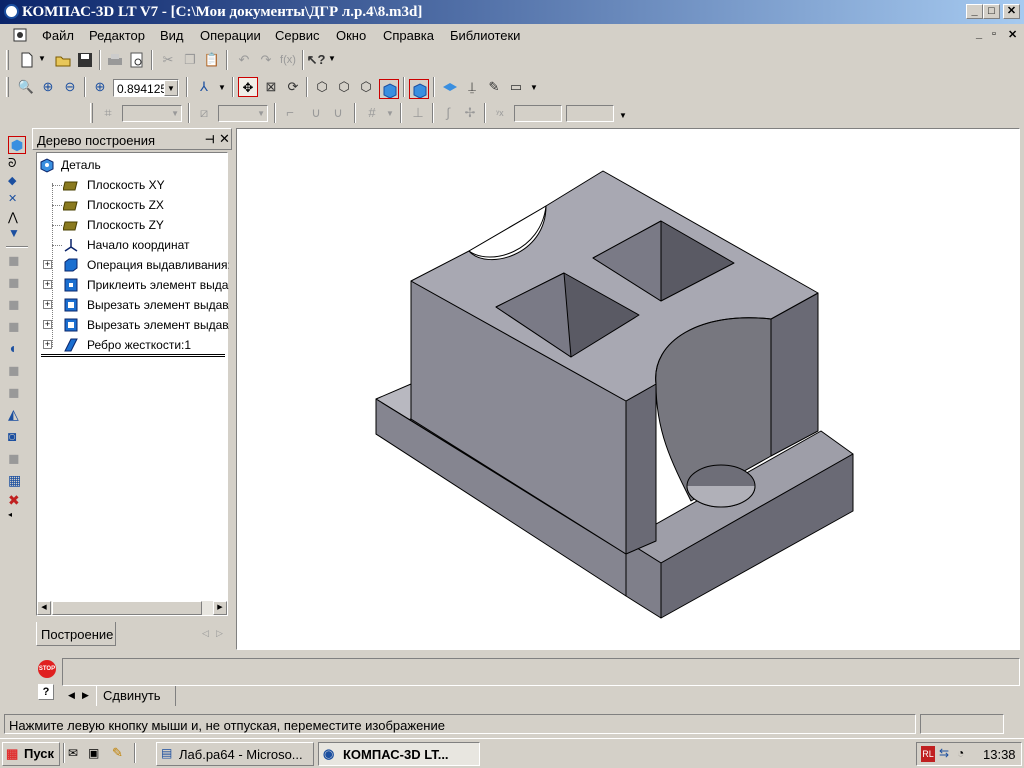  What do you see at coordinates (390, 113) in the screenshot?
I see `grid-dropdown-arrow-icon: ▼` at bounding box center [390, 113].